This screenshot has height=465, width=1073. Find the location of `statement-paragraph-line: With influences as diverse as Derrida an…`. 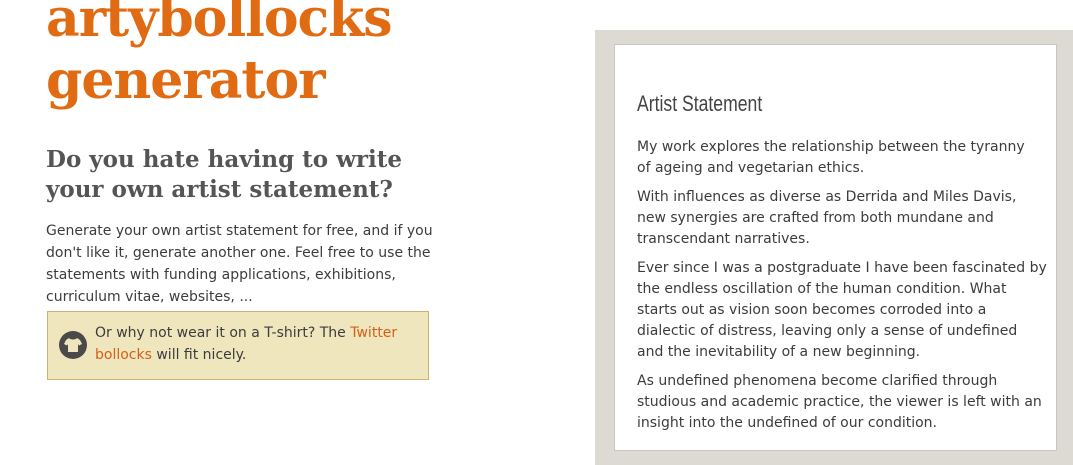

statement-paragraph-line: With influences as diverse as Derrida an… is located at coordinates (827, 197).